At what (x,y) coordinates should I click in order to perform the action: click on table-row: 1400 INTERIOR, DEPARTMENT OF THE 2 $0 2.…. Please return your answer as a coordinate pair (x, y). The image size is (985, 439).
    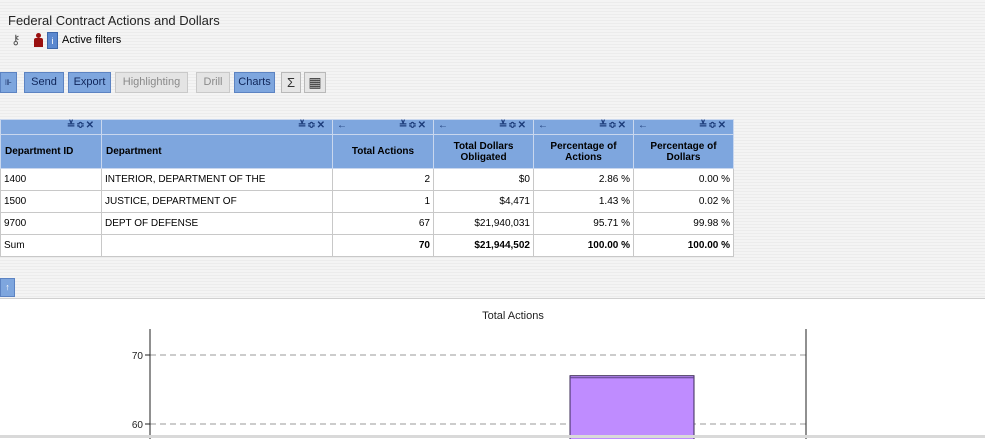
    Looking at the image, I should click on (367, 179).